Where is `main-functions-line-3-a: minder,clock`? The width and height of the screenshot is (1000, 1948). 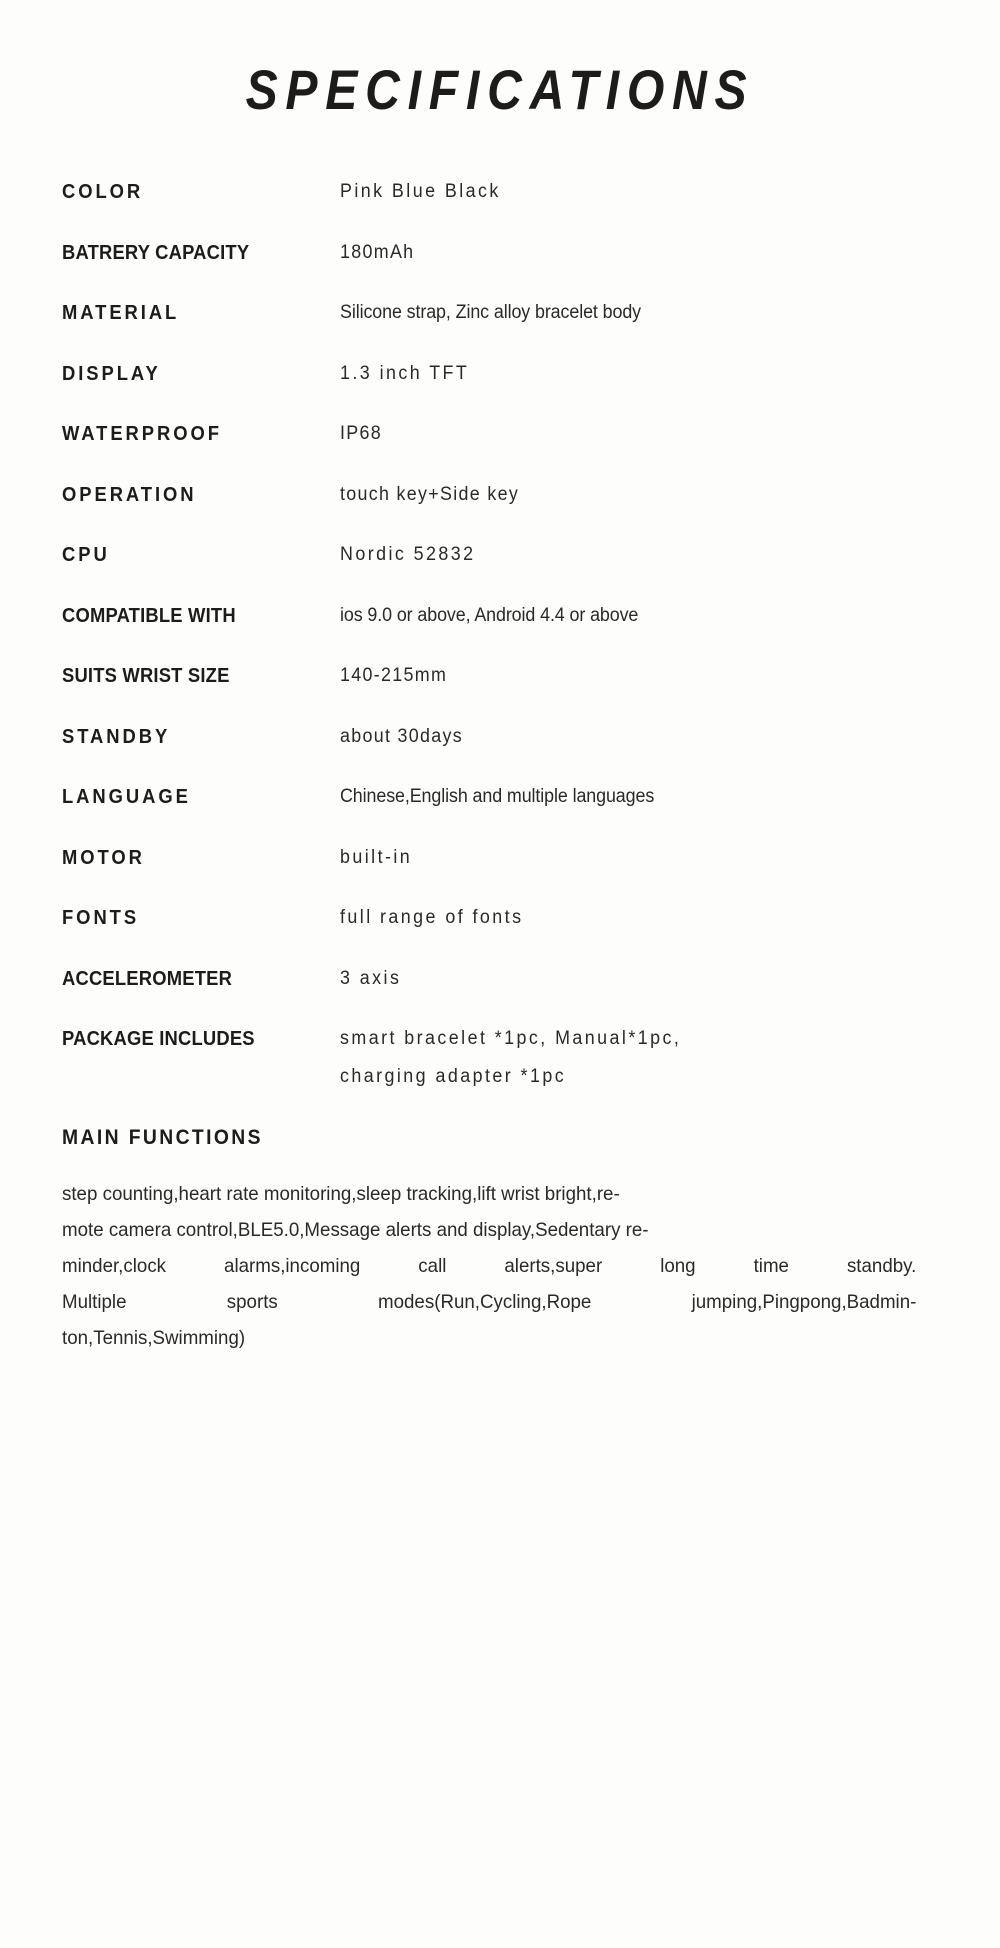 main-functions-line-3-a: minder,clock is located at coordinates (114, 1265).